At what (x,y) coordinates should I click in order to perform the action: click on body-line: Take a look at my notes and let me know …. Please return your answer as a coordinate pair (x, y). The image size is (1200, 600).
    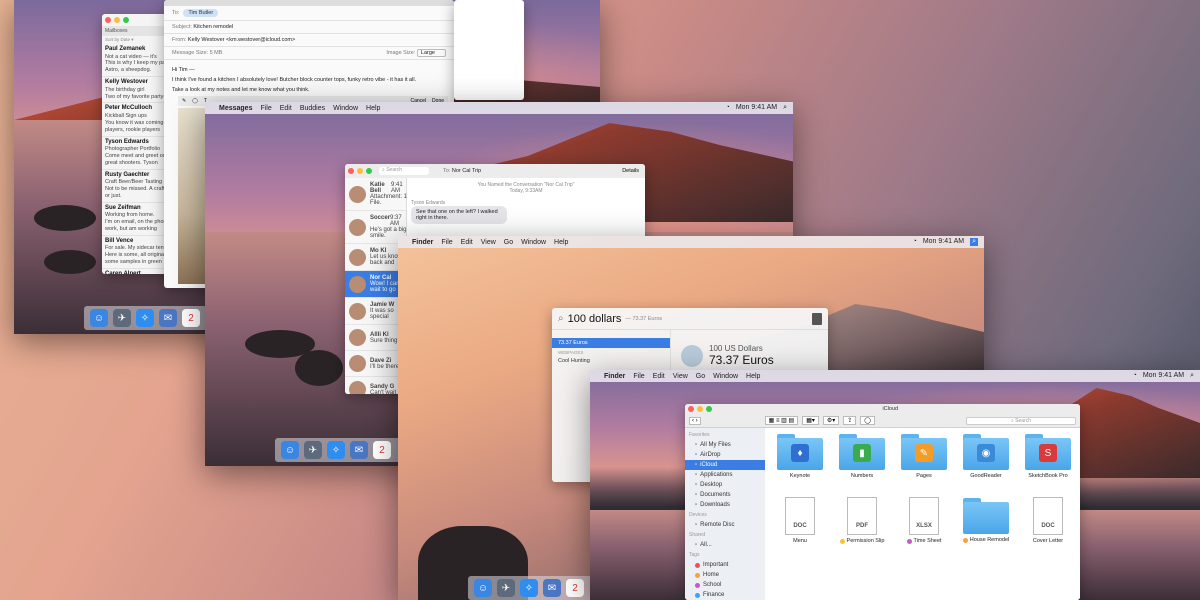
    Looking at the image, I should click on (309, 91).